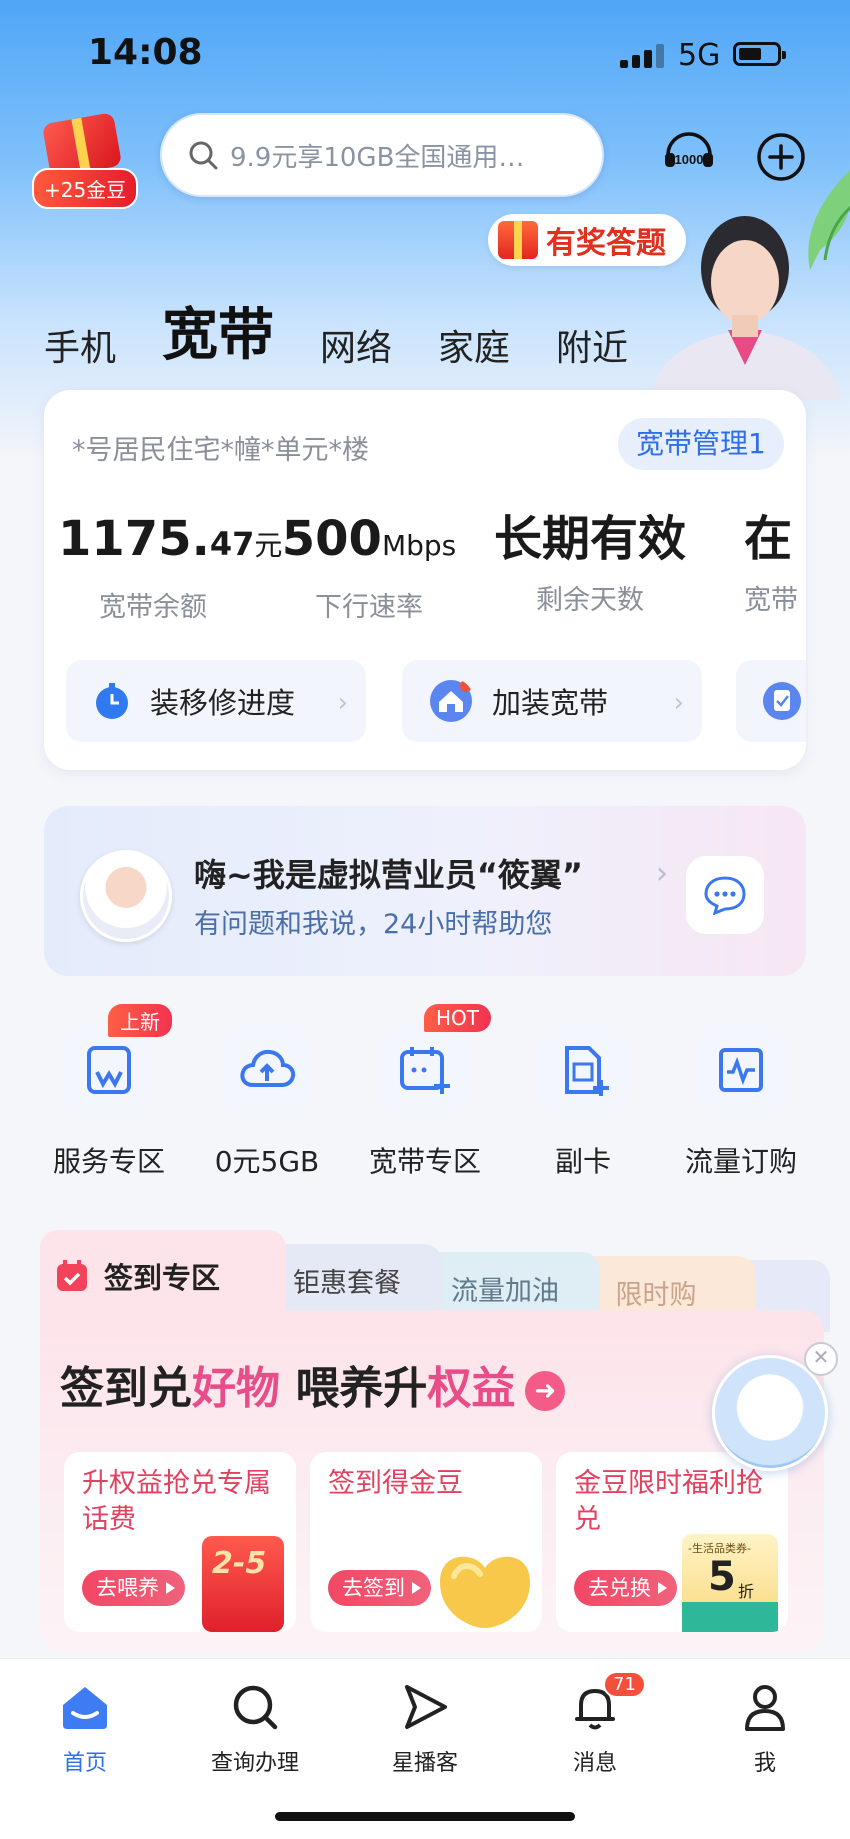  Describe the element at coordinates (545, 1391) in the screenshot. I see `arrow-right-icon: ➜` at that location.